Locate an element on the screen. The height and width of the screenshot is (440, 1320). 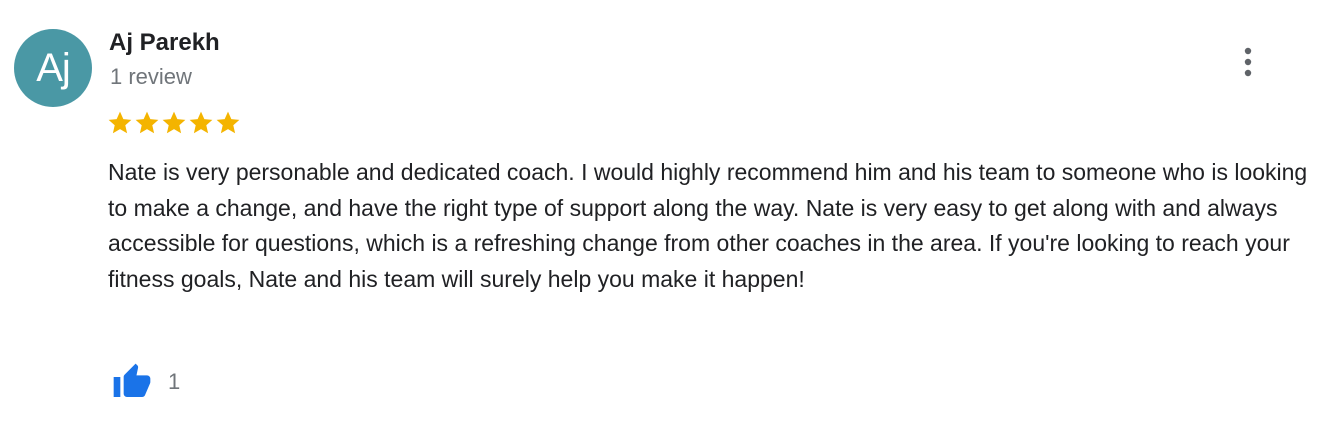
more-vert-icon is located at coordinates (1248, 62).